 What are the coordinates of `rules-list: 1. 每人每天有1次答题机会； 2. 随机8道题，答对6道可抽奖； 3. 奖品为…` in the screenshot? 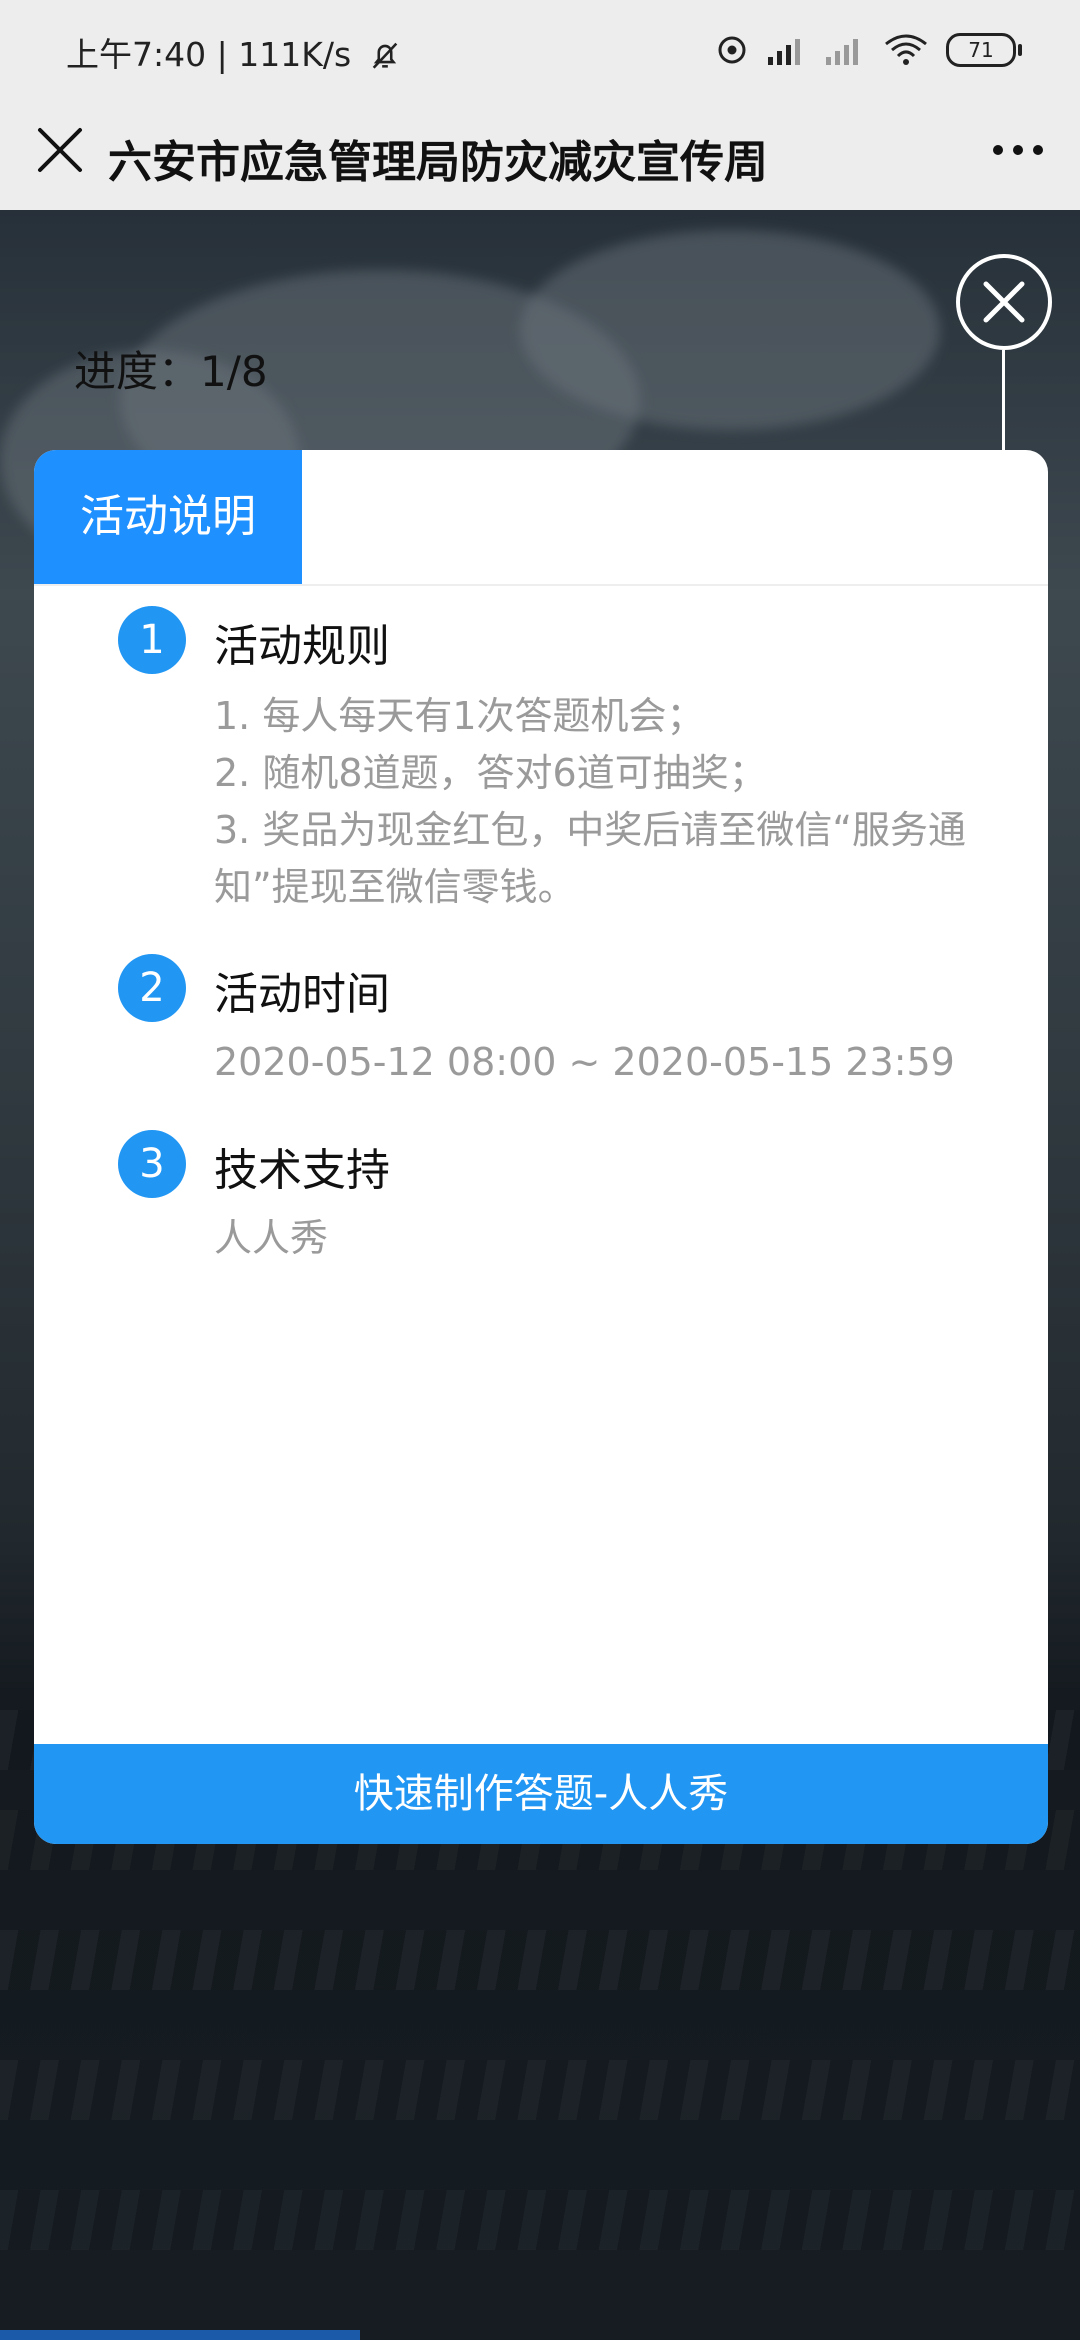 It's located at (594, 802).